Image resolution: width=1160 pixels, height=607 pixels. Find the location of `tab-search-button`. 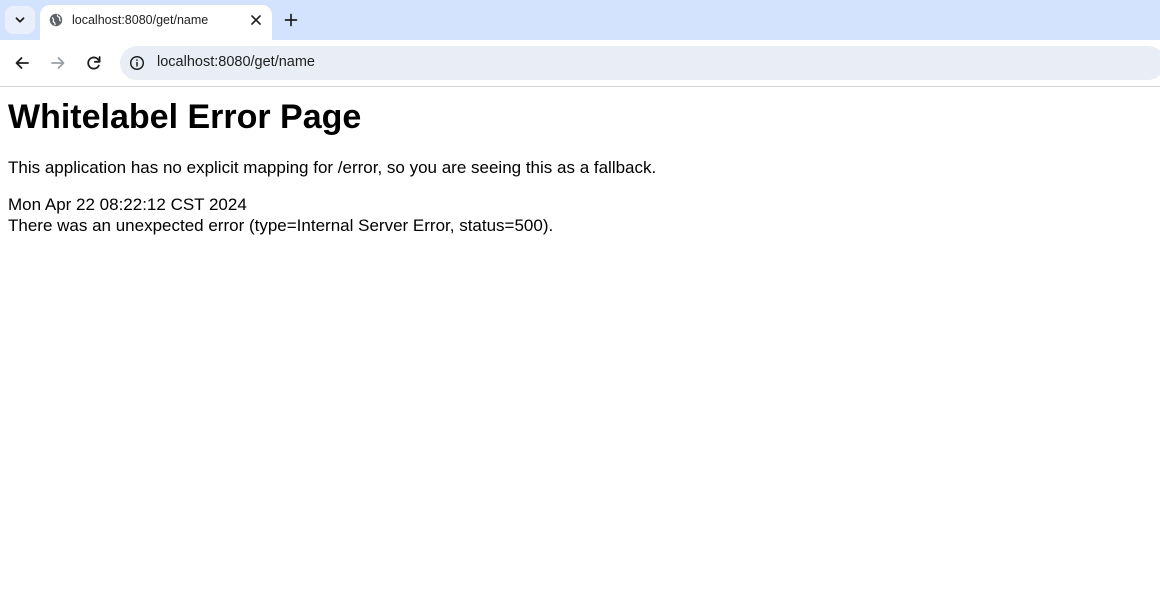

tab-search-button is located at coordinates (20, 20).